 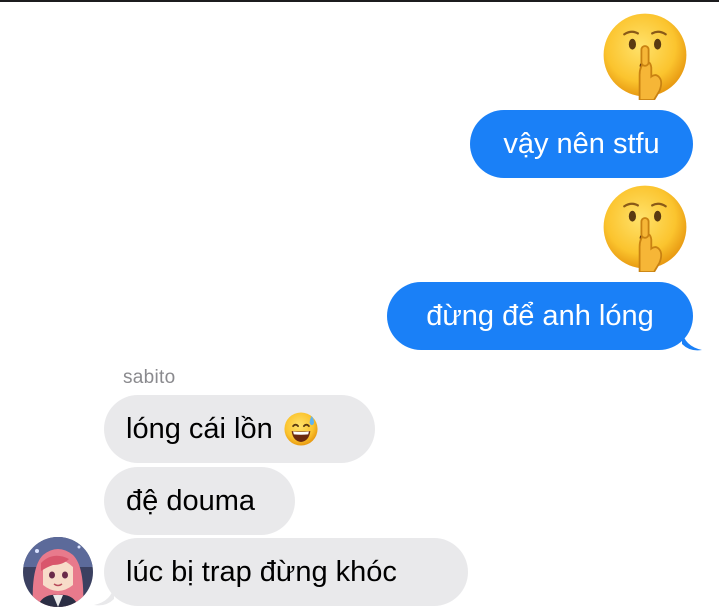 I want to click on message-text: vậy nên stfu, so click(x=581, y=144).